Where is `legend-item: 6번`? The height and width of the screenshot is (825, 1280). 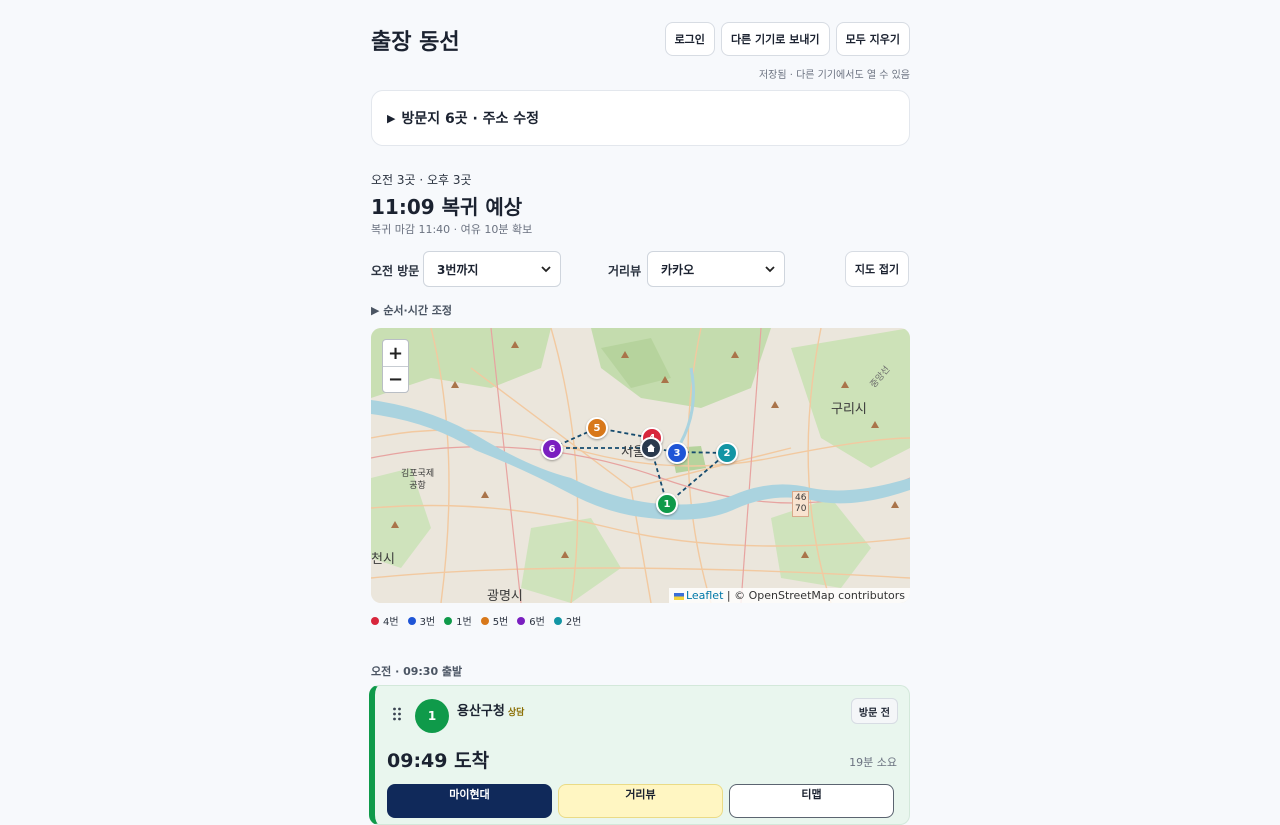
legend-item: 6번 is located at coordinates (531, 620).